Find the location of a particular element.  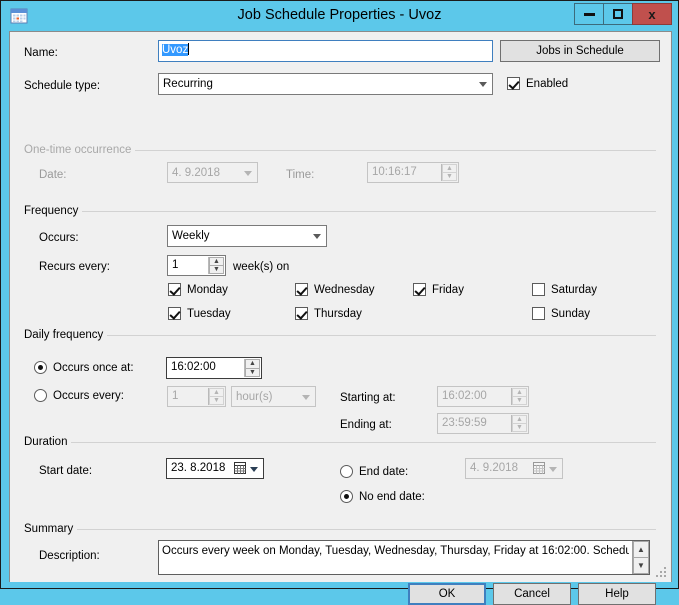

occurs-every-unit-value: hour(s) is located at coordinates (254, 397).